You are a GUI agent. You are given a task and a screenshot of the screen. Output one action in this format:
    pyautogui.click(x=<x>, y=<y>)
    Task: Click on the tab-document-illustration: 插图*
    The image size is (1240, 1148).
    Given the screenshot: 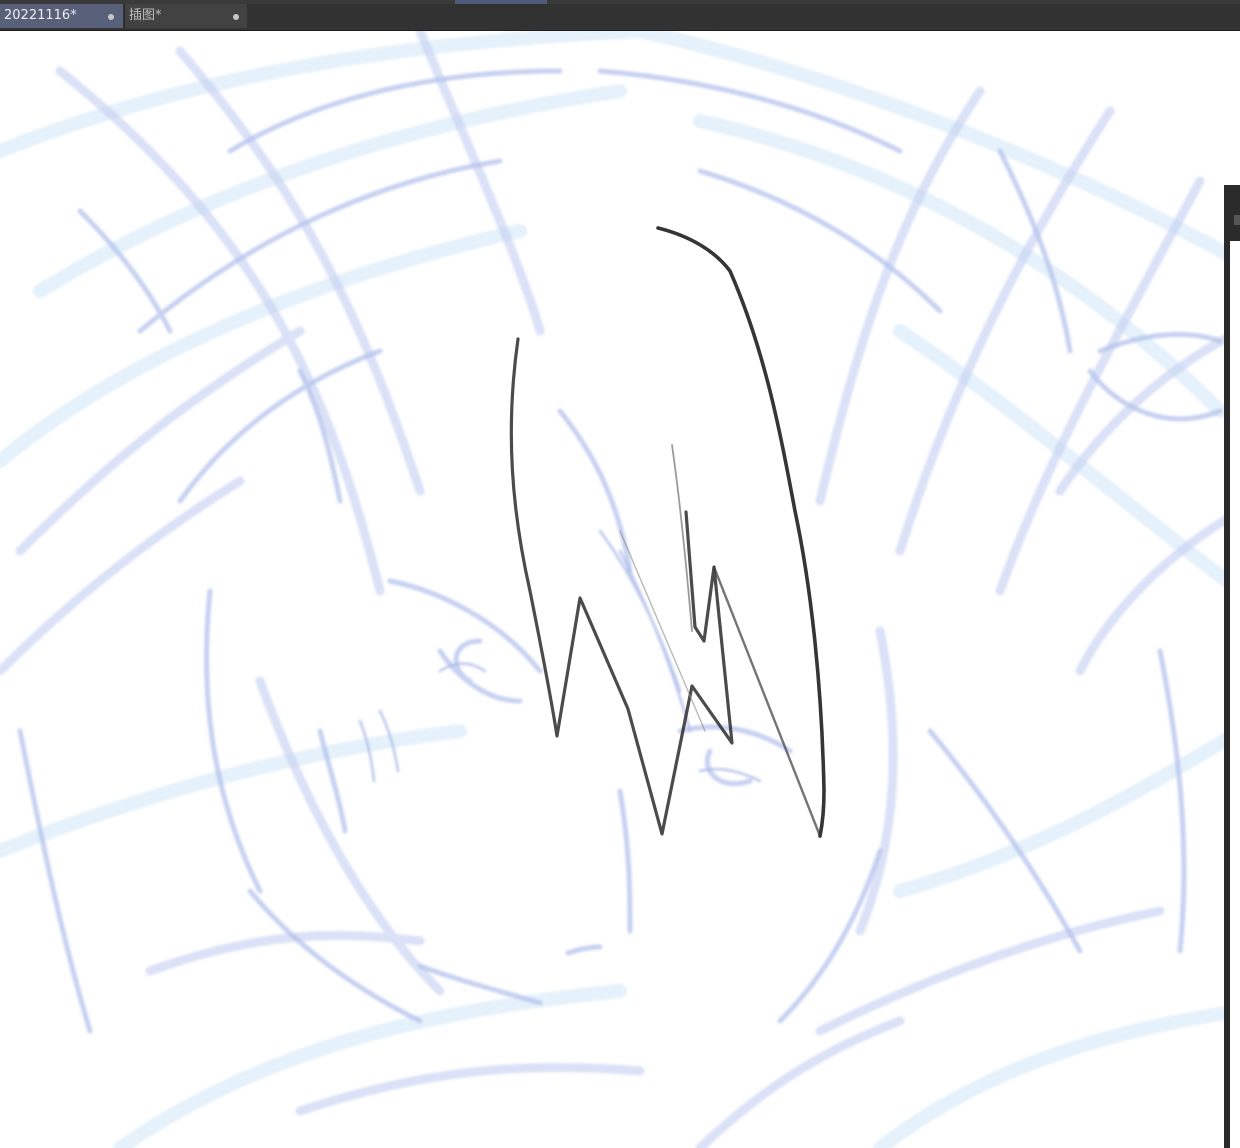 What is the action you would take?
    pyautogui.click(x=185, y=16)
    